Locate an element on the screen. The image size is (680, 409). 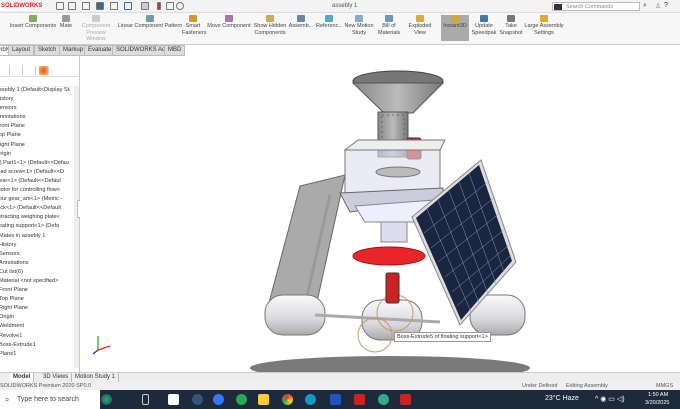
tree-item: motor for controlling flow< is located at coordinates (35, 190).